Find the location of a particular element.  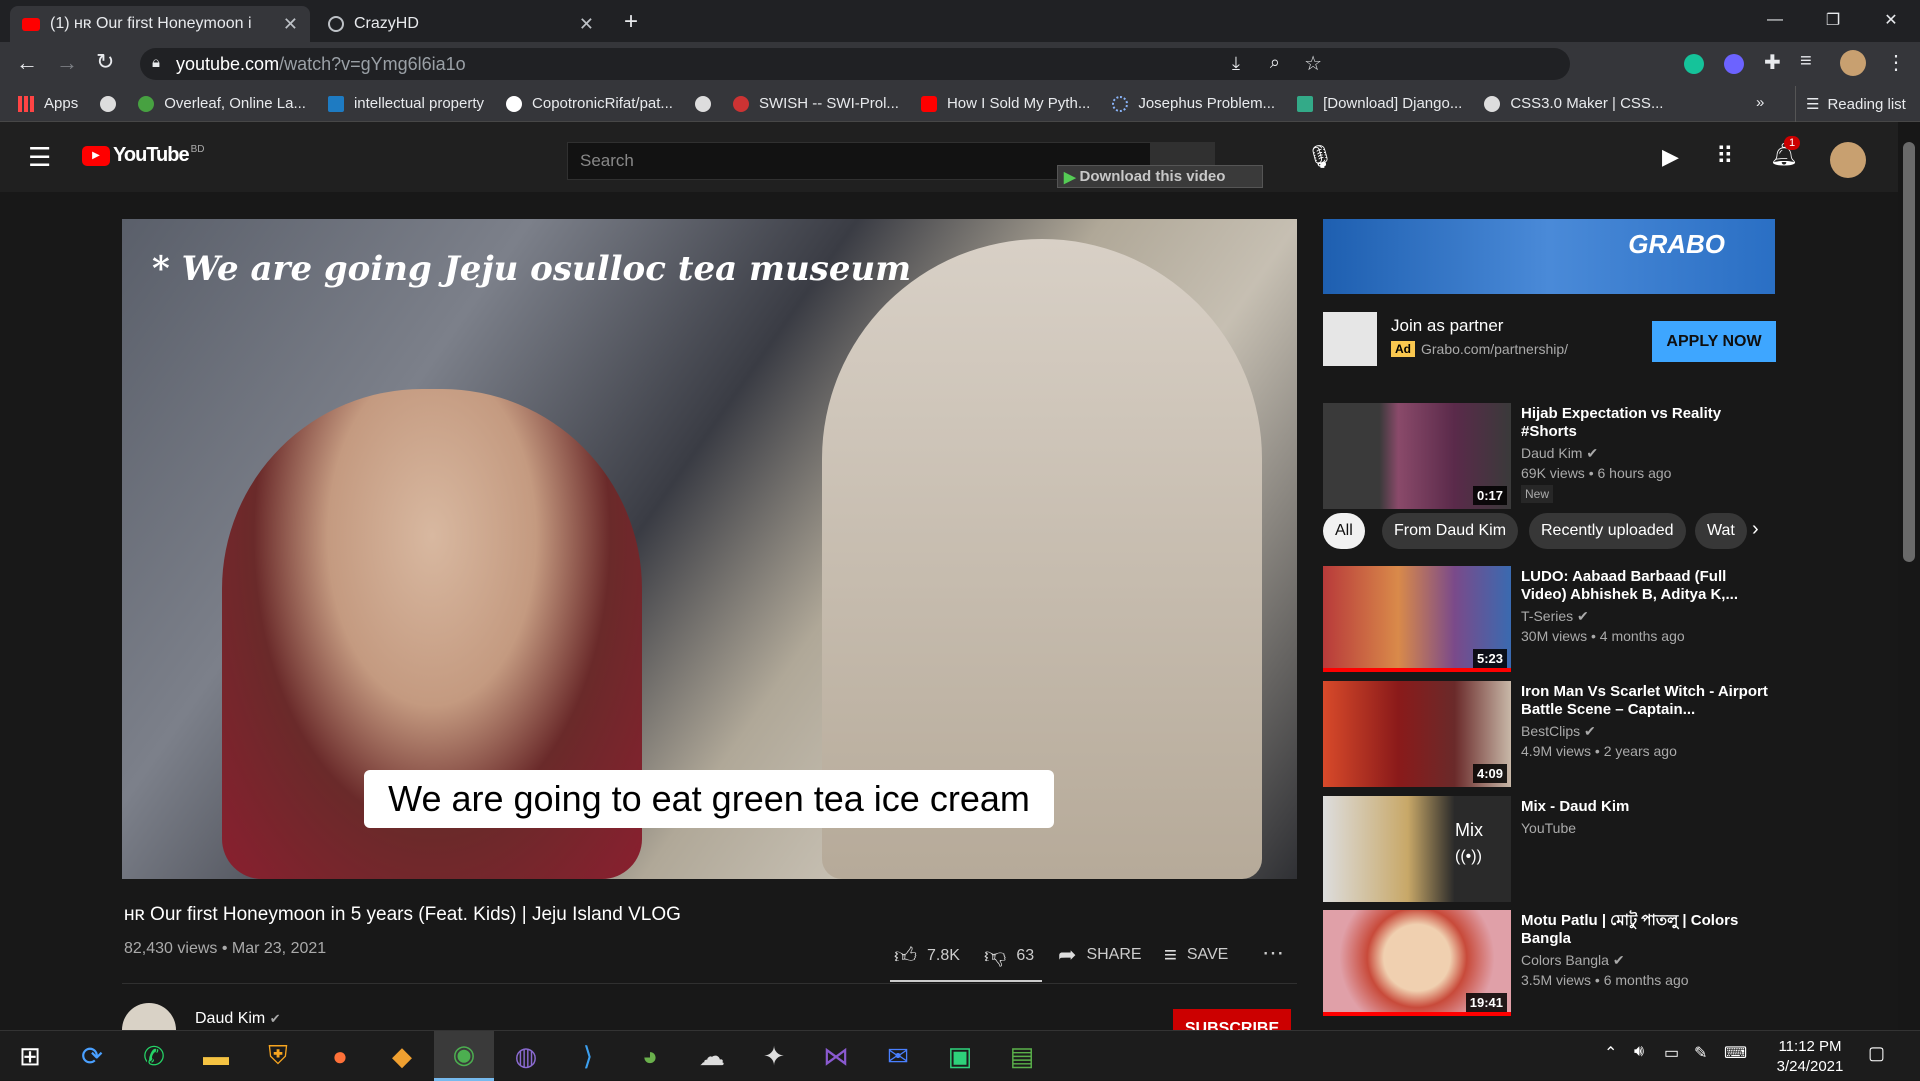

reload-icon: ↻ is located at coordinates (105, 62).